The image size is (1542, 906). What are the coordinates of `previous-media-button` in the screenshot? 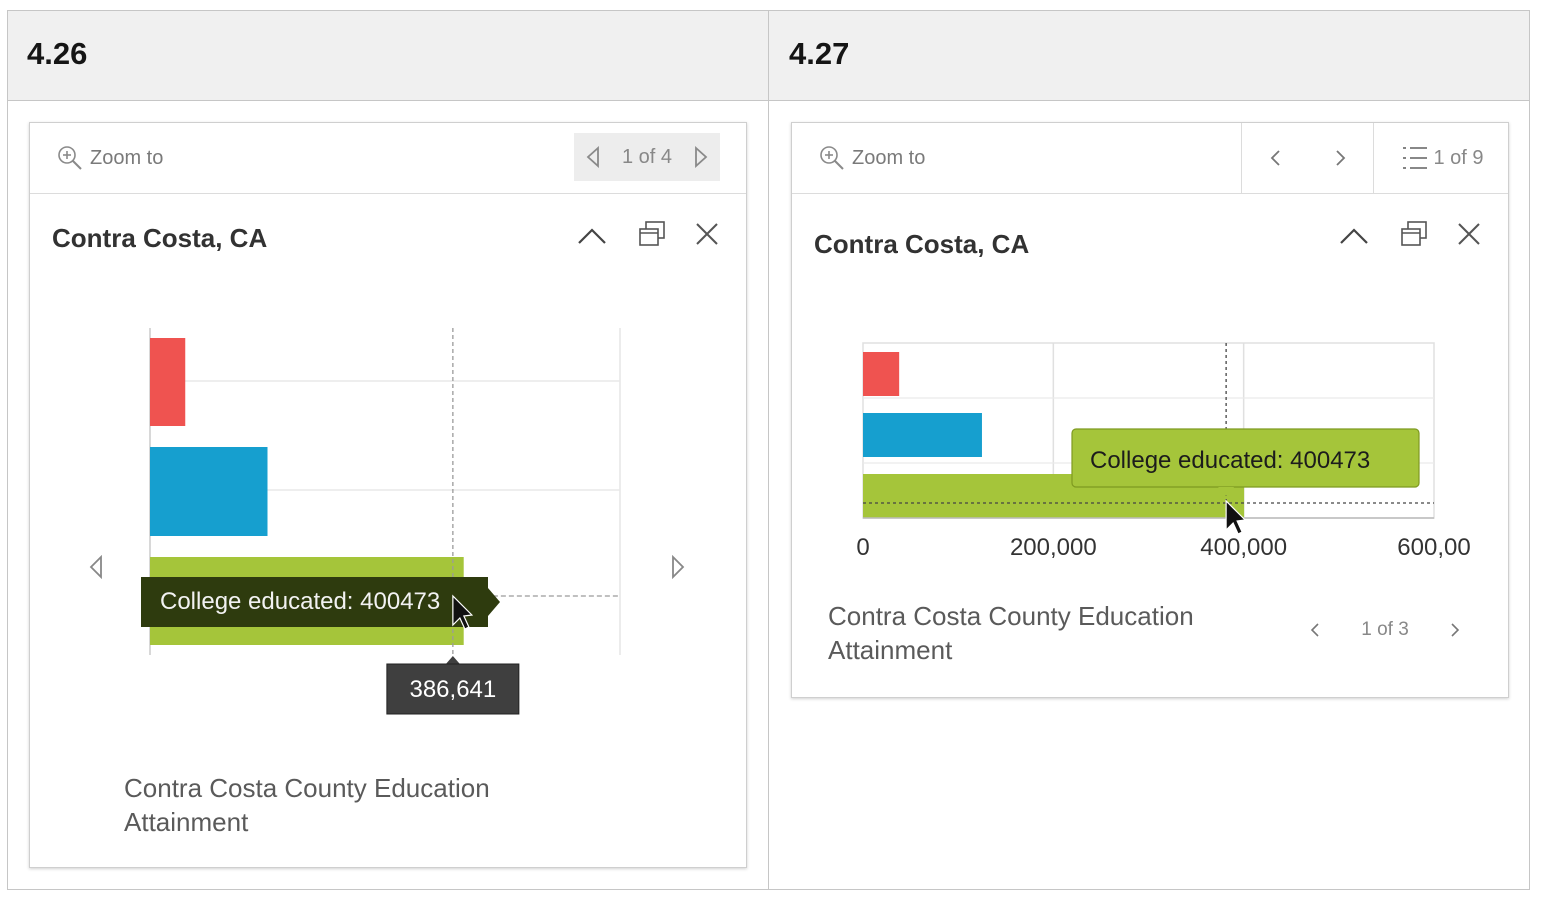 It's located at (1315, 630).